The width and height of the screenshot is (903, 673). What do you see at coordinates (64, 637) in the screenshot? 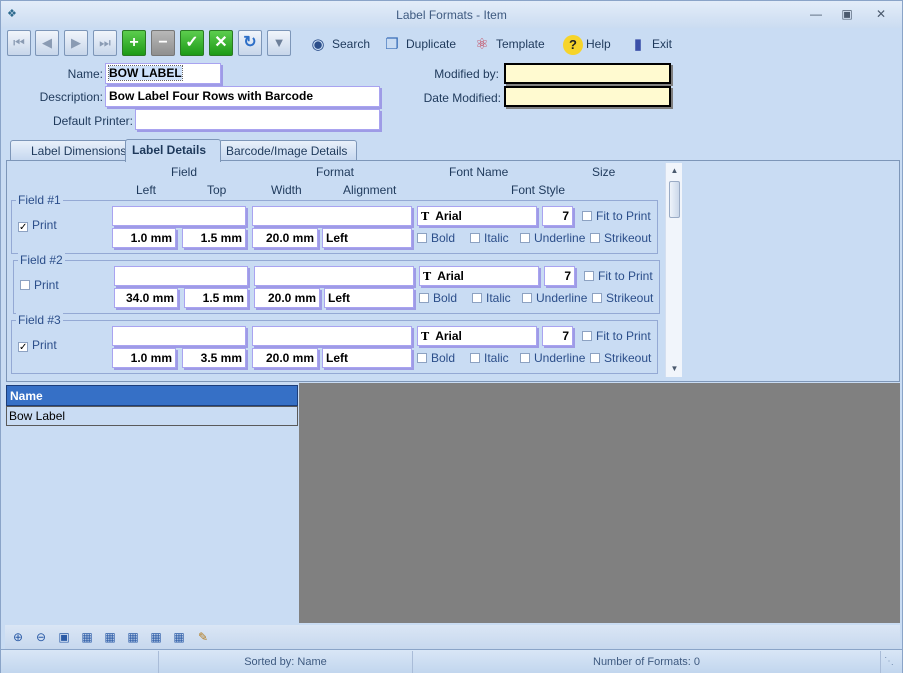
I see `page-view-icon: ▣` at bounding box center [64, 637].